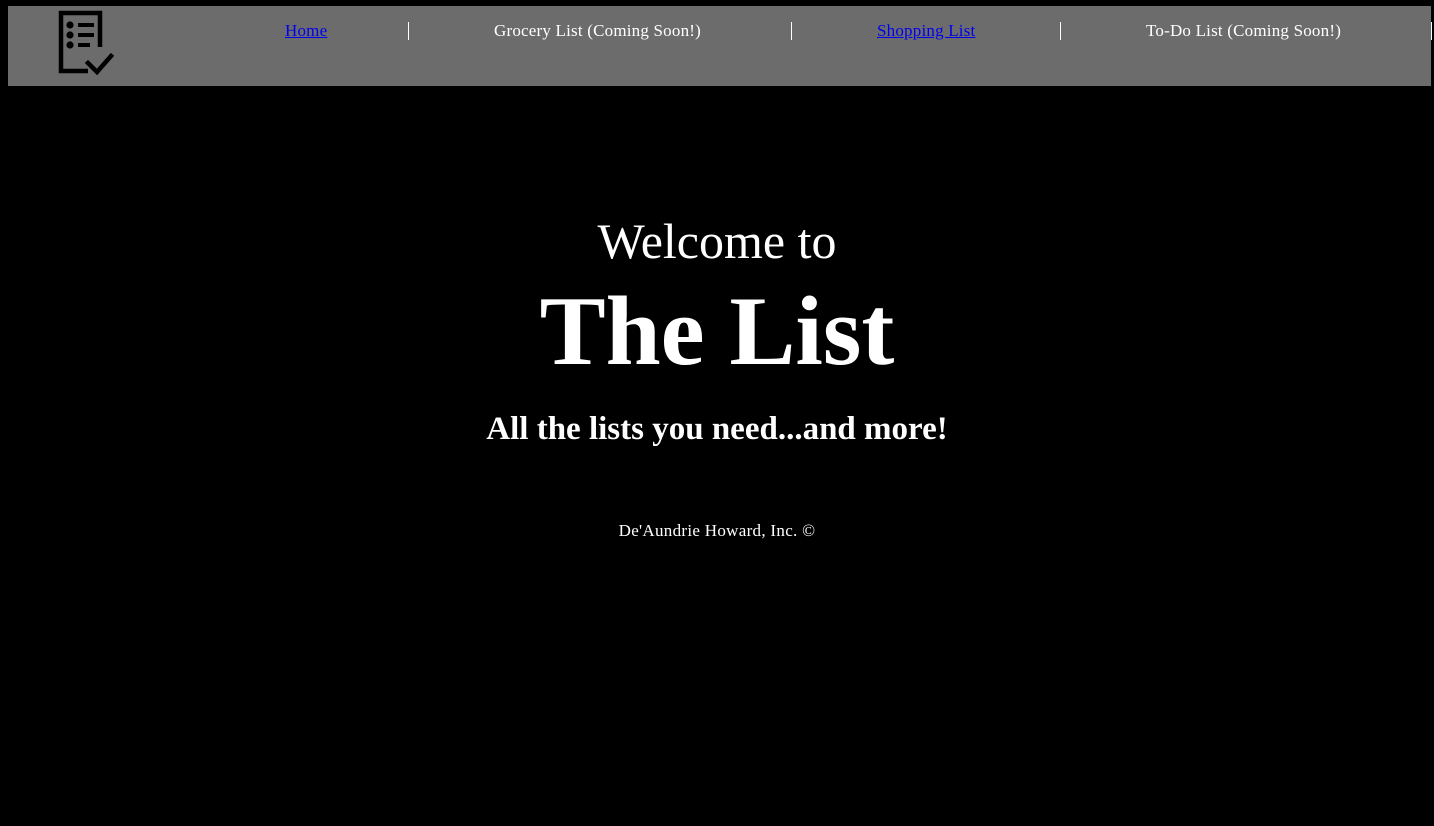 The image size is (1434, 826). Describe the element at coordinates (926, 31) in the screenshot. I see `nav-link-shopping-list: Shopping List` at that location.